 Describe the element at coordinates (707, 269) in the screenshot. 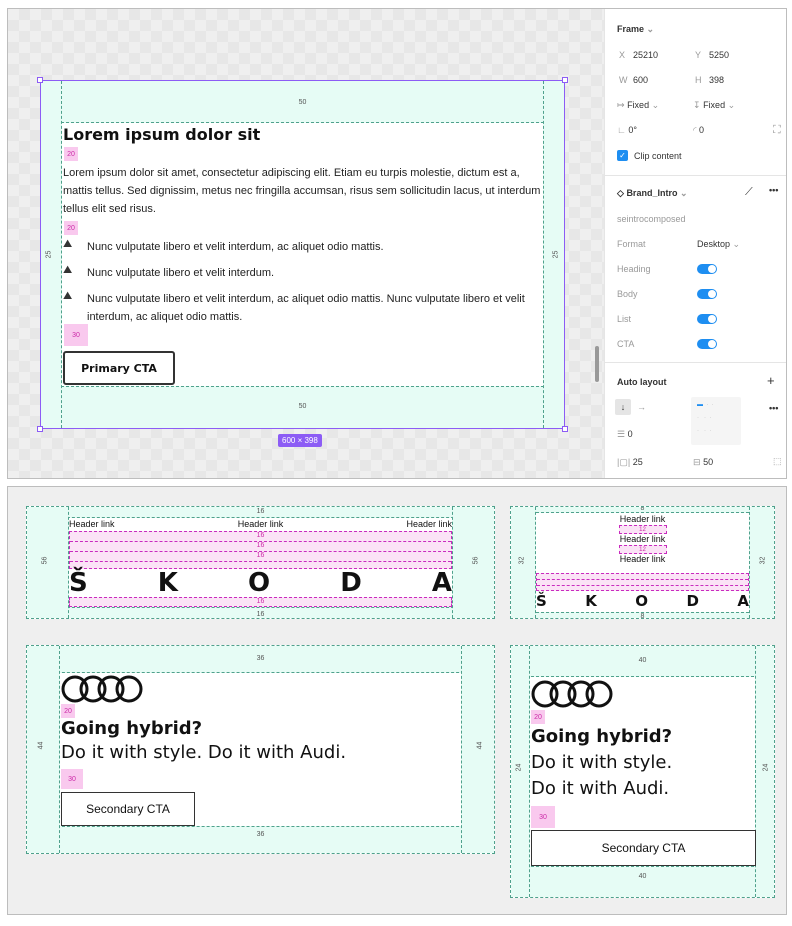

I see `heading-toggle` at that location.